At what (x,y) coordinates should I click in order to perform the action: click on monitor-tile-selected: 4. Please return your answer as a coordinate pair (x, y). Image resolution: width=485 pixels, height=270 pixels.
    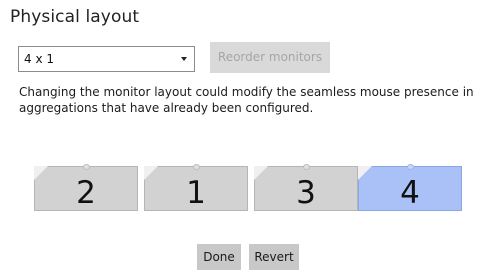
    Looking at the image, I should click on (410, 187).